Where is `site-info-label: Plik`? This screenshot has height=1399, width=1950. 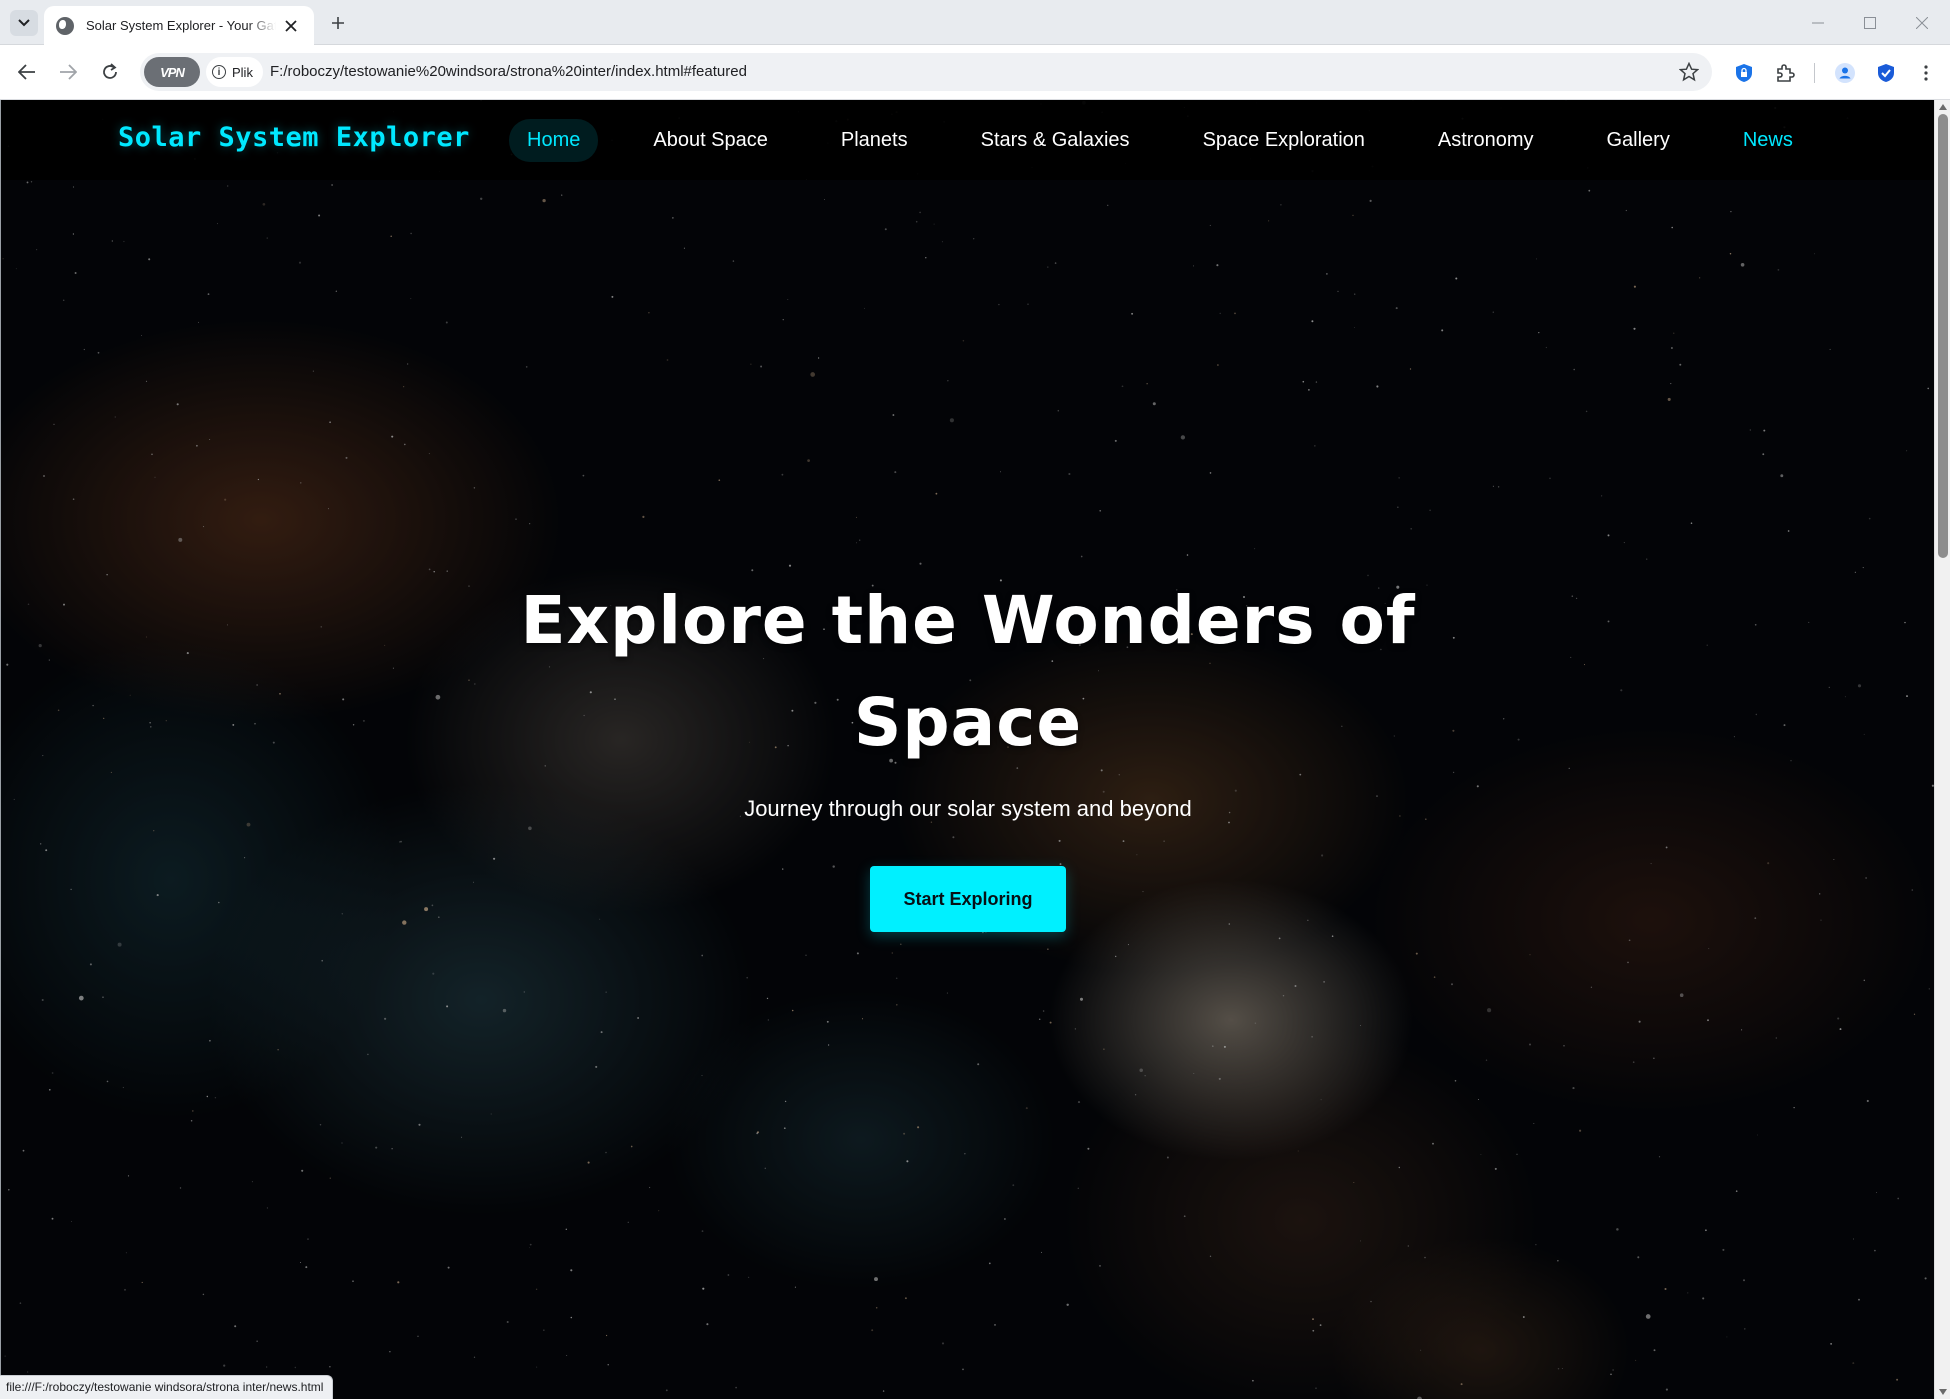 site-info-label: Plik is located at coordinates (242, 72).